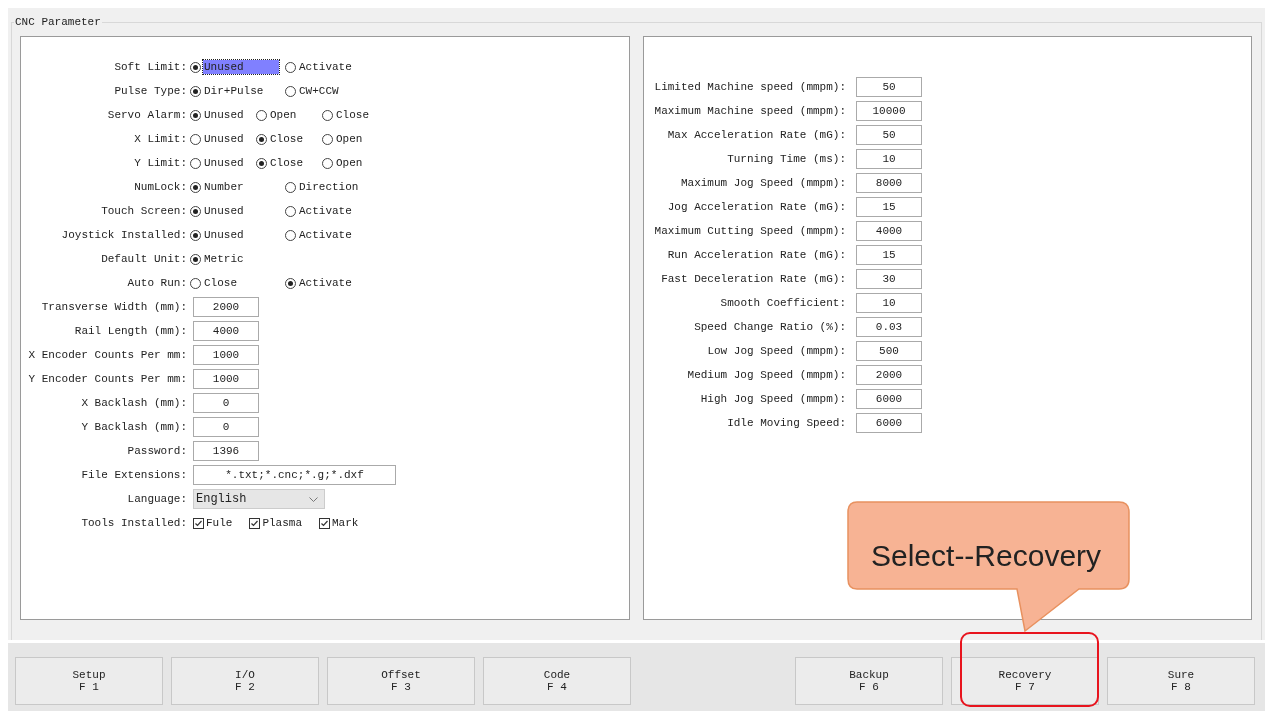  Describe the element at coordinates (889, 351) in the screenshot. I see `input-field: 500` at that location.